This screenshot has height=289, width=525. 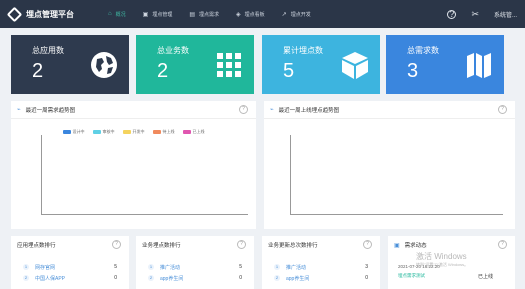 I want to click on feed-link: 埋点需求测试, so click(x=411, y=276).